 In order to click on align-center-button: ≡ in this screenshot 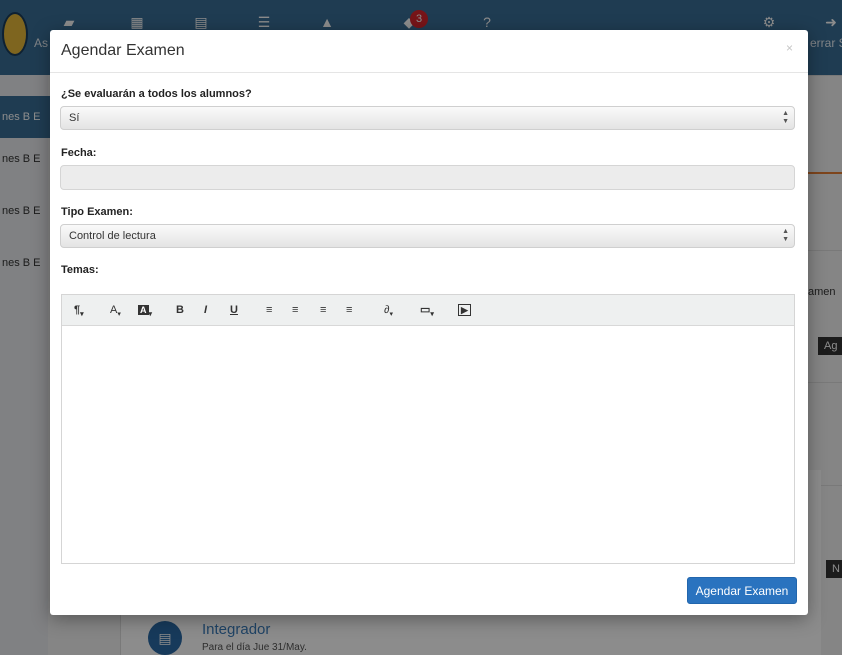, I will do `click(295, 310)`.